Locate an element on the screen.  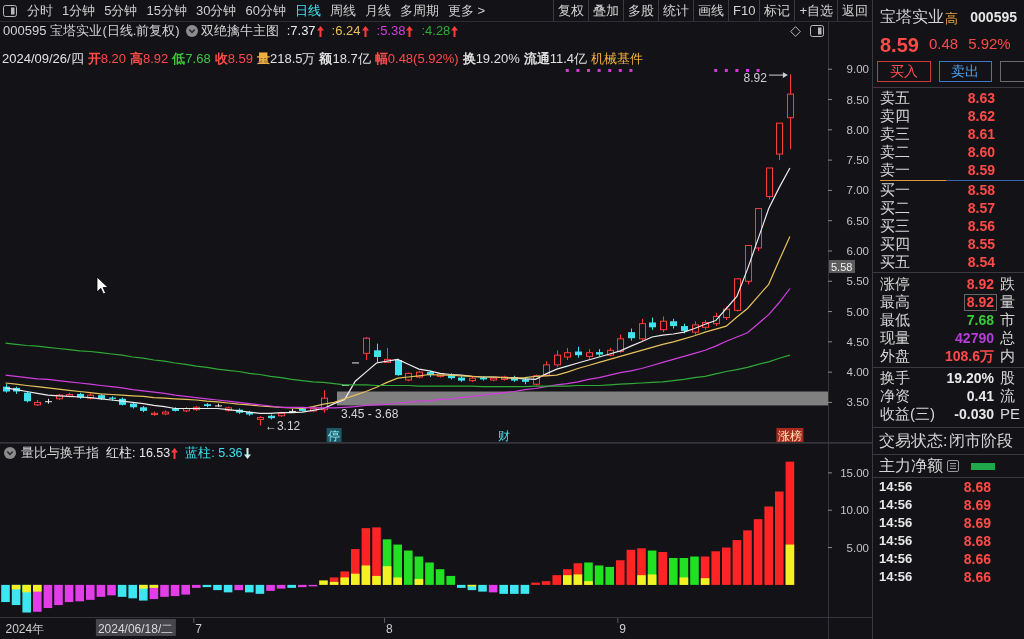
stat-label: PE is located at coordinates (1010, 414).